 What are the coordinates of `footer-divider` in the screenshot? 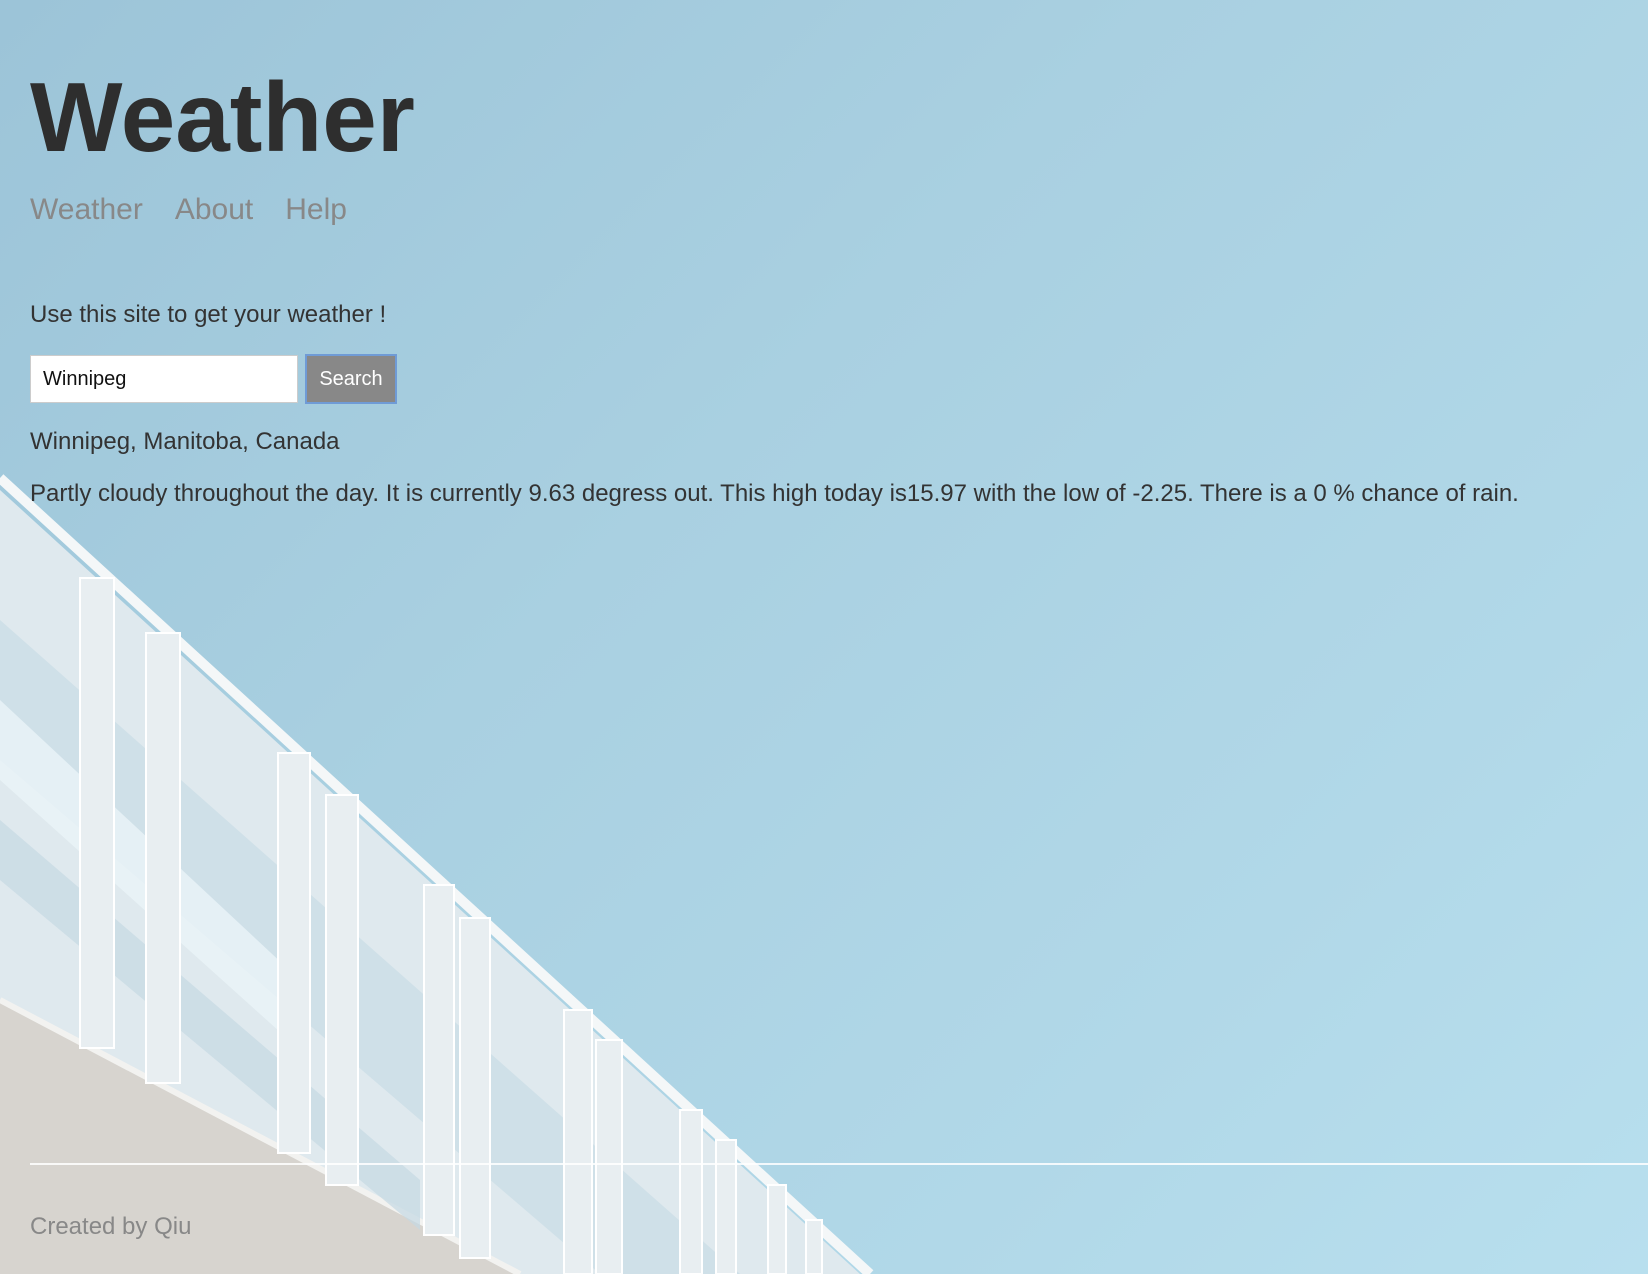 It's located at (839, 1164).